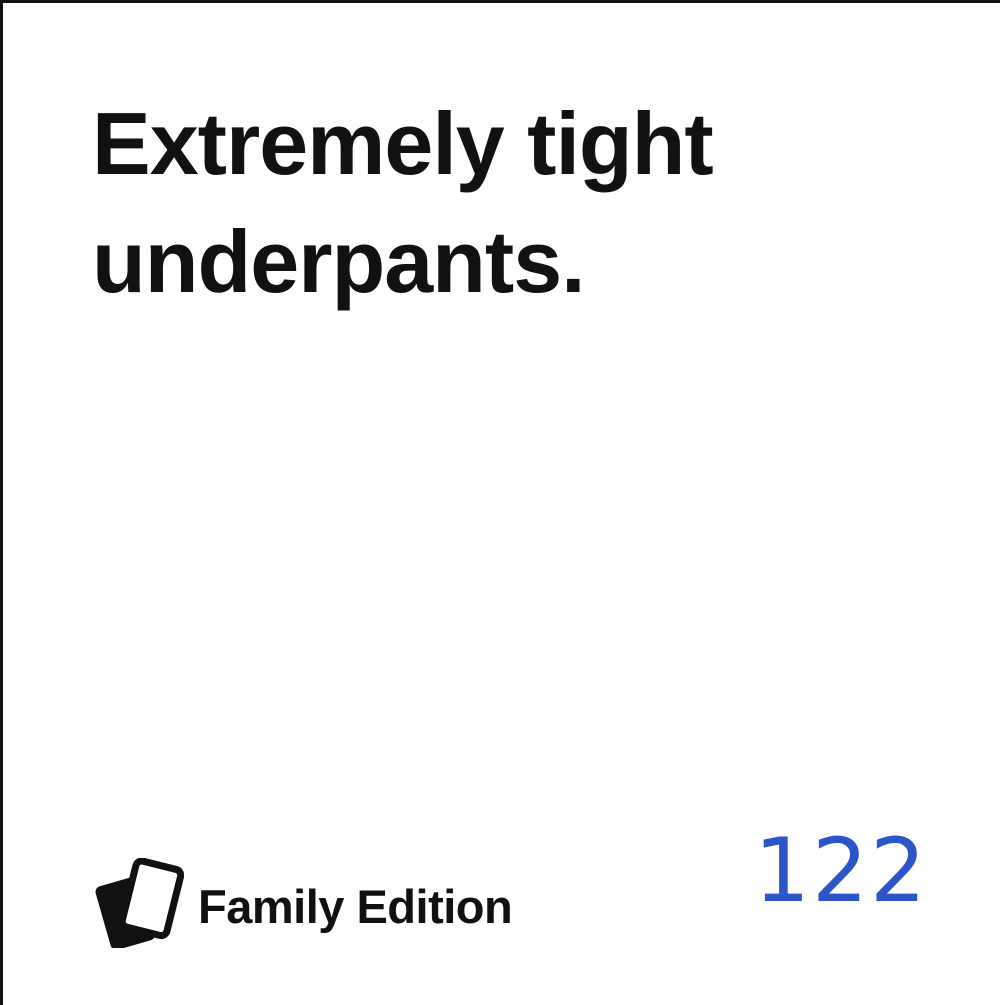 This screenshot has height=1005, width=1000. I want to click on brand-label: Family Edition, so click(355, 906).